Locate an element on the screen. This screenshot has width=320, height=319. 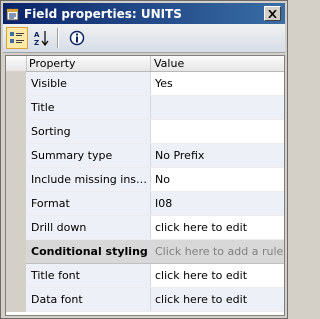
categorized-view-button is located at coordinates (17, 38).